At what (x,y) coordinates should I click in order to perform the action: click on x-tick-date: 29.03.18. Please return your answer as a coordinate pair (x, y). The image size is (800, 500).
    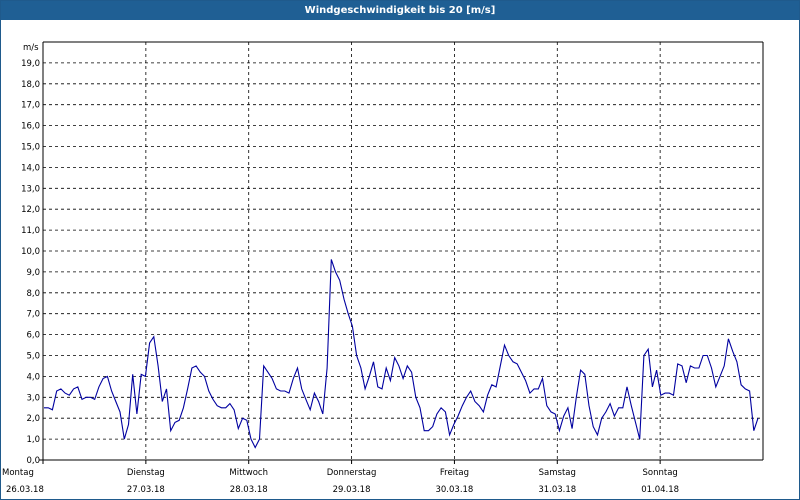
    Looking at the image, I should click on (352, 490).